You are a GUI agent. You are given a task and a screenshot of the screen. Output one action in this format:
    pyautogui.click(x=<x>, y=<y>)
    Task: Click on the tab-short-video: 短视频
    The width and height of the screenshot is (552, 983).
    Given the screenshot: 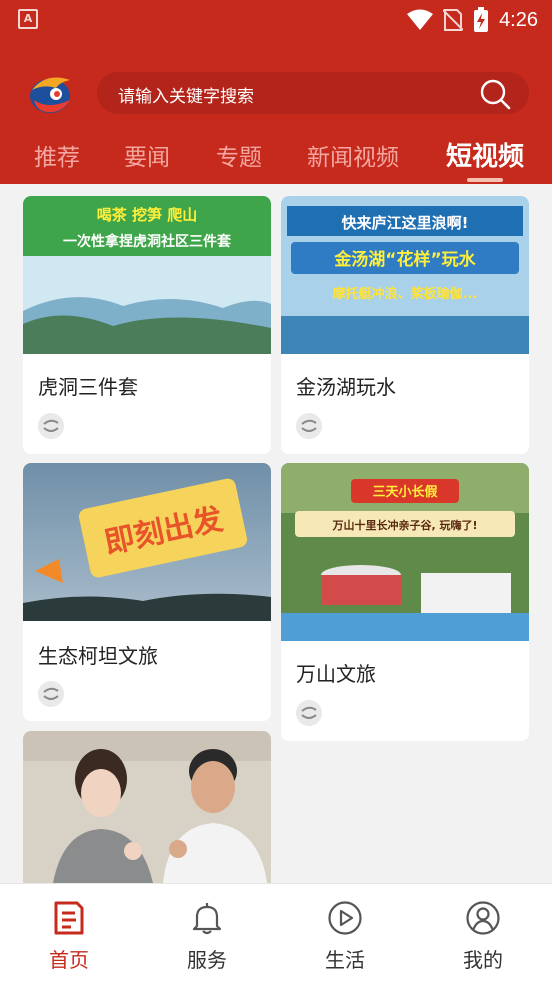 What is the action you would take?
    pyautogui.click(x=485, y=154)
    